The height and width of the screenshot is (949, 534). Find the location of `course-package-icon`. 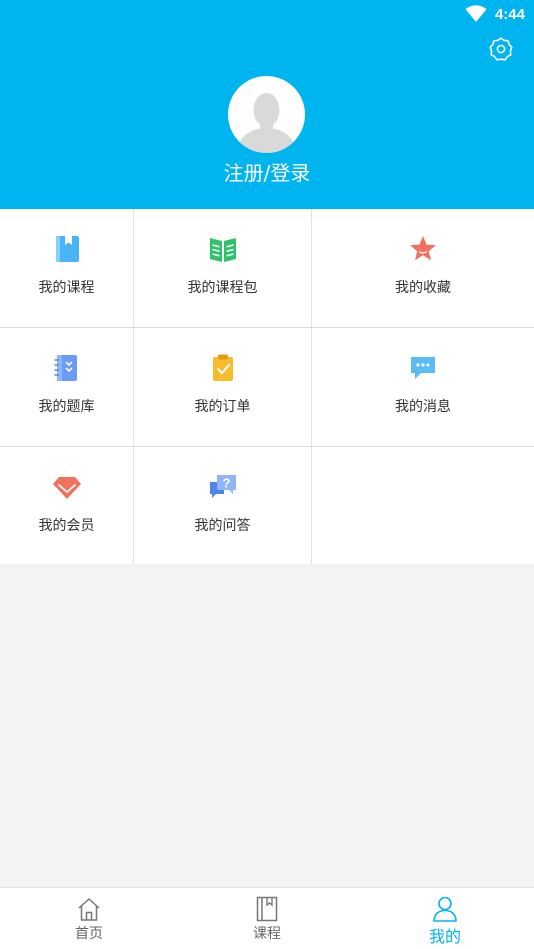

course-package-icon is located at coordinates (222, 250).